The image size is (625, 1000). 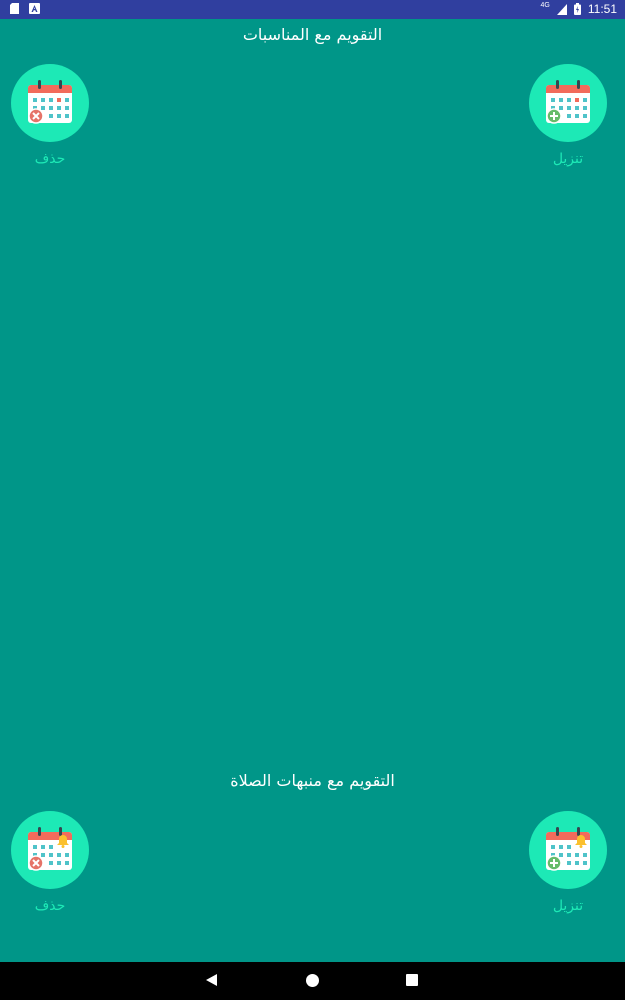 What do you see at coordinates (577, 9) in the screenshot?
I see `battery-icon` at bounding box center [577, 9].